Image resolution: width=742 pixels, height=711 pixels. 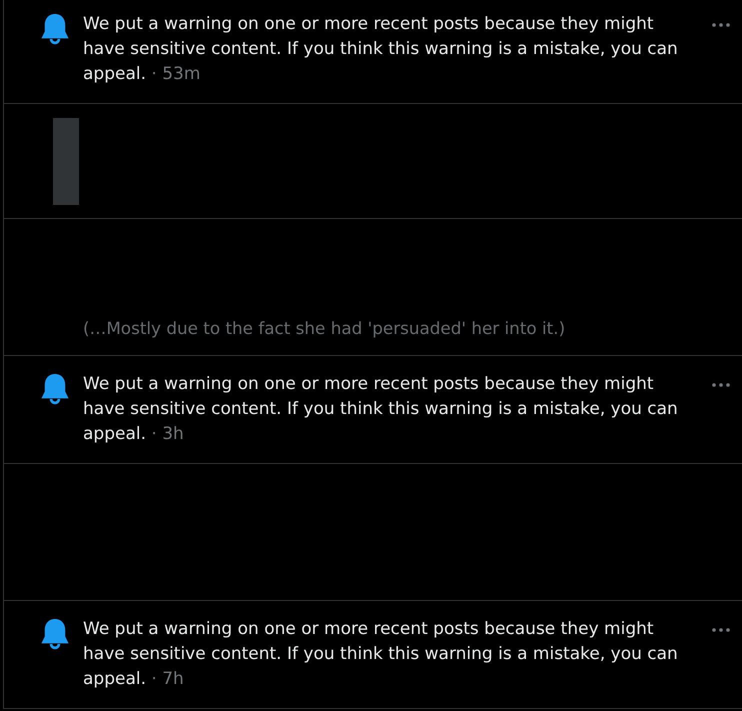 What do you see at coordinates (381, 49) in the screenshot?
I see `notification-text: We put a warning on one or more recent posts because they might have sensitive content. If you think this warning is a mistake, you can appeal. · 53m` at bounding box center [381, 49].